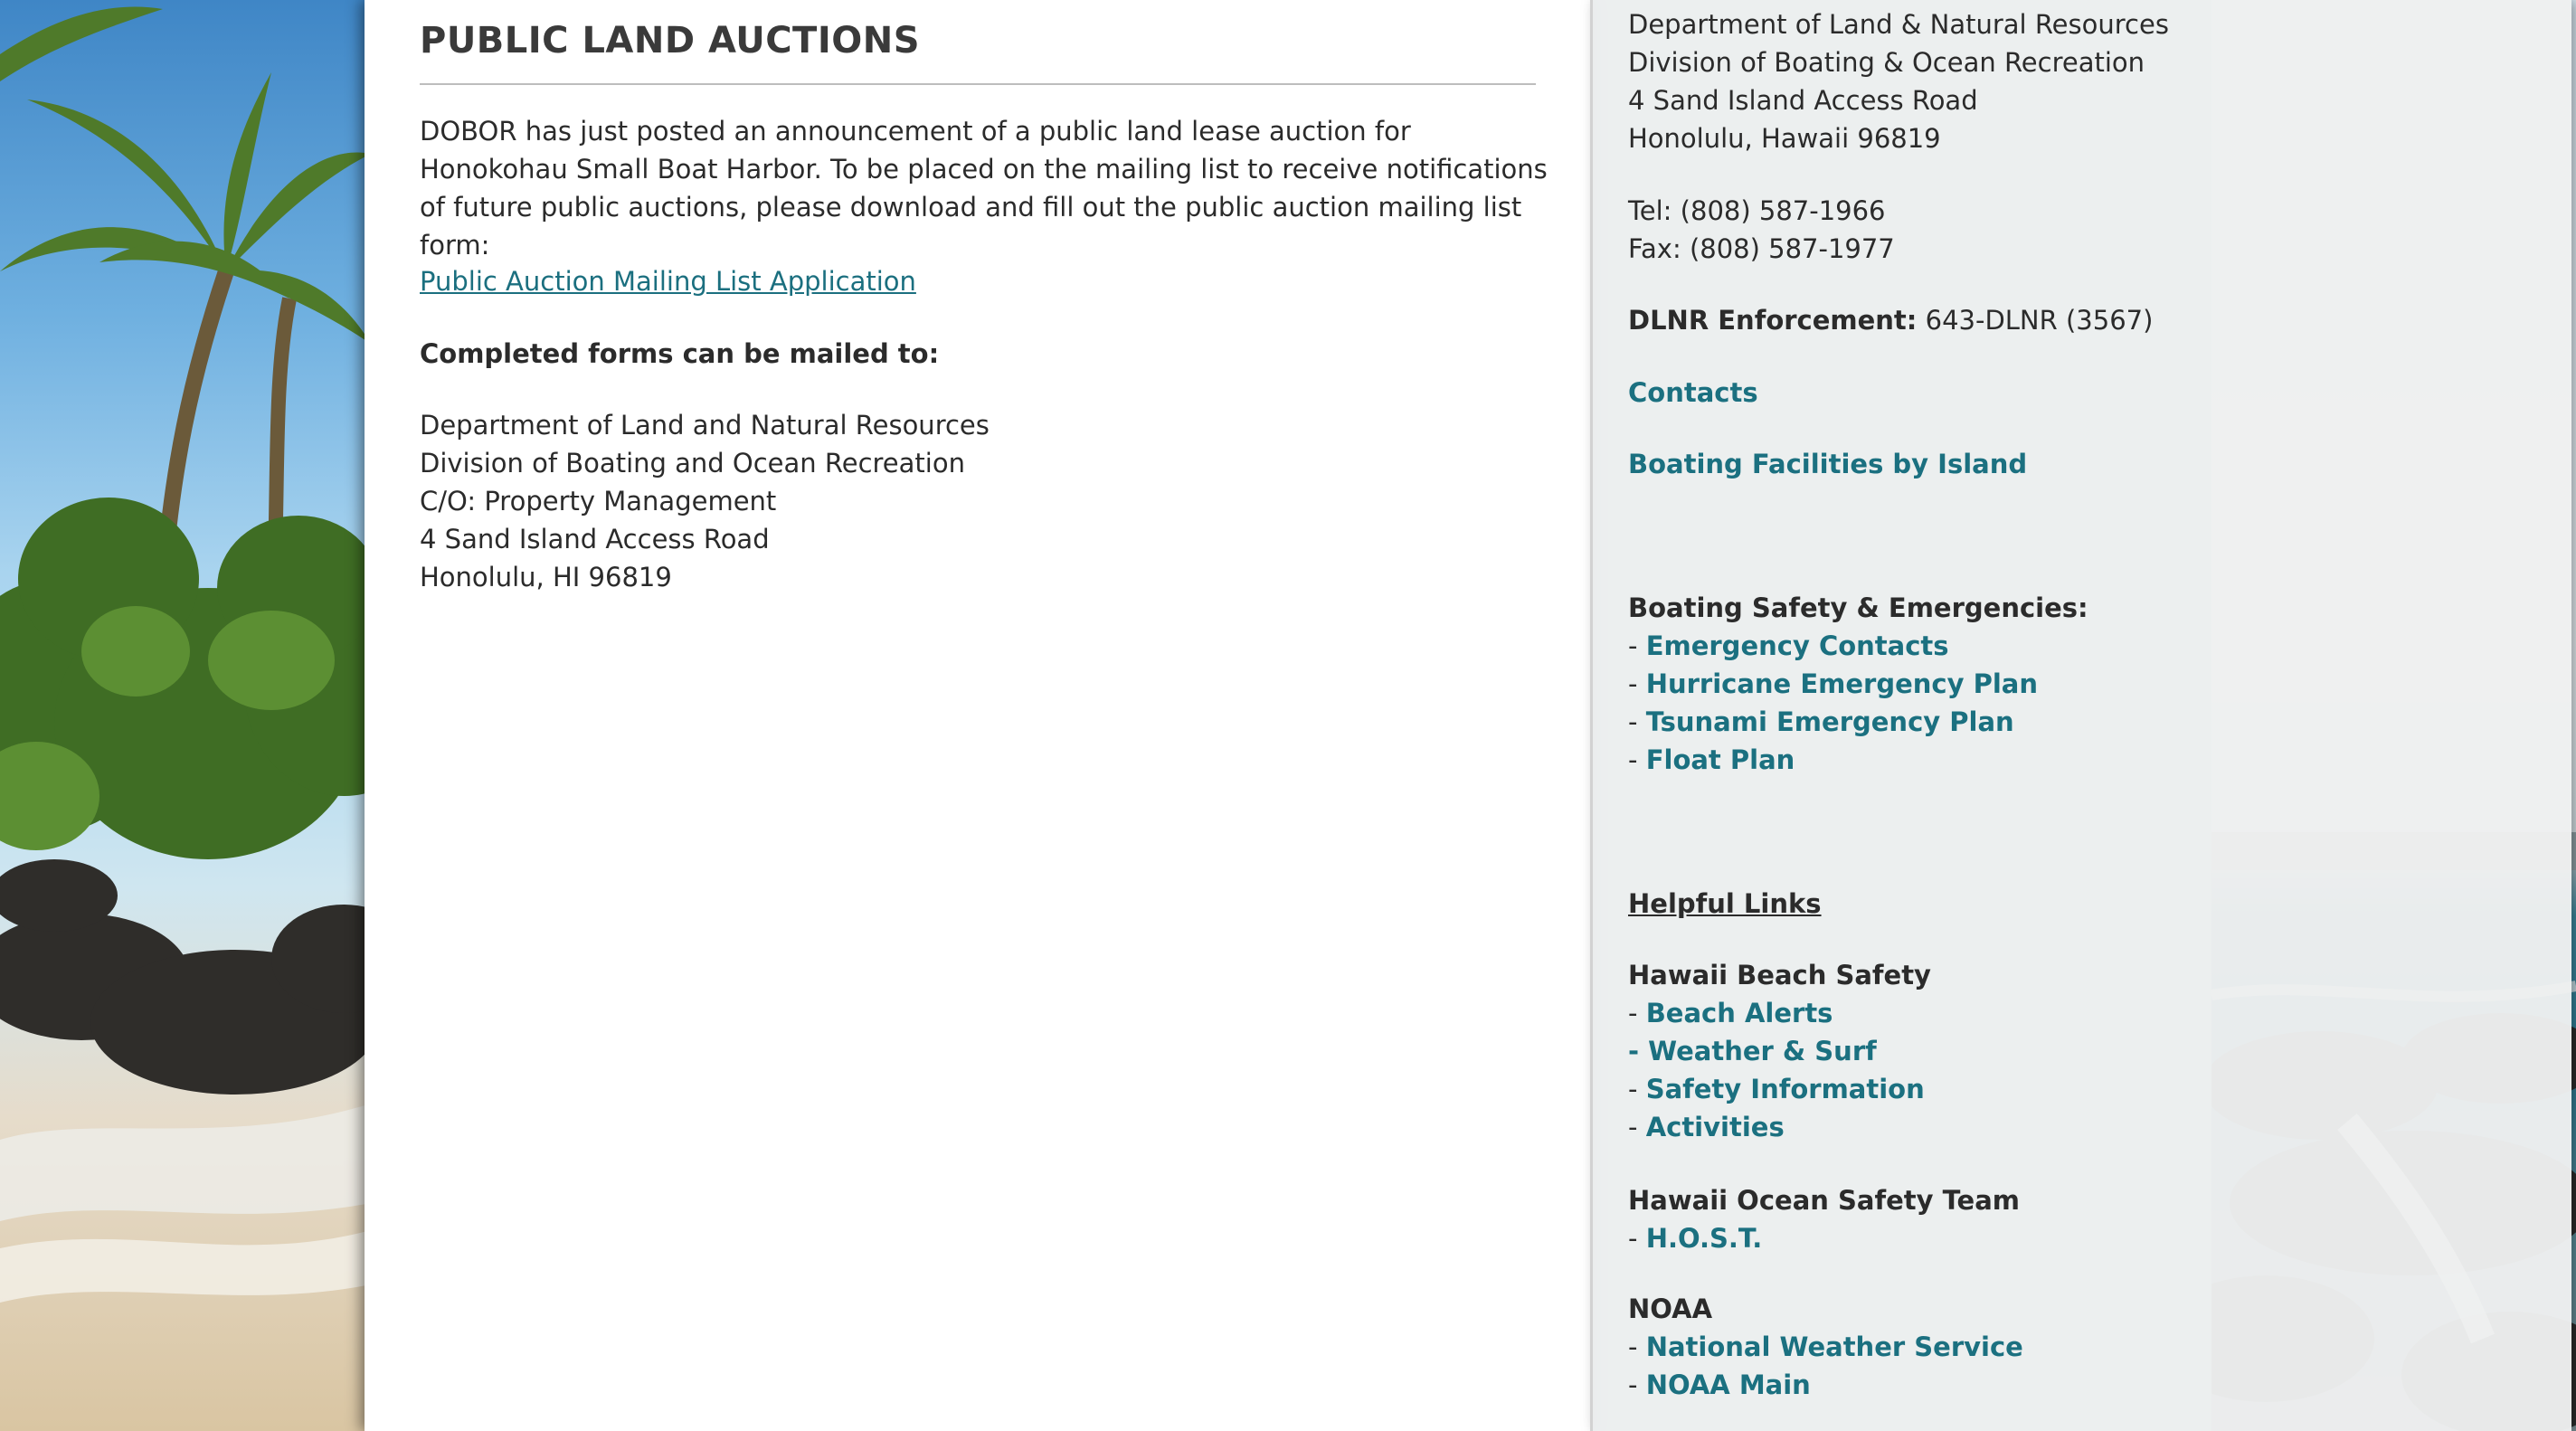  Describe the element at coordinates (1670, 1309) in the screenshot. I see `noaa-heading: NOAA` at that location.